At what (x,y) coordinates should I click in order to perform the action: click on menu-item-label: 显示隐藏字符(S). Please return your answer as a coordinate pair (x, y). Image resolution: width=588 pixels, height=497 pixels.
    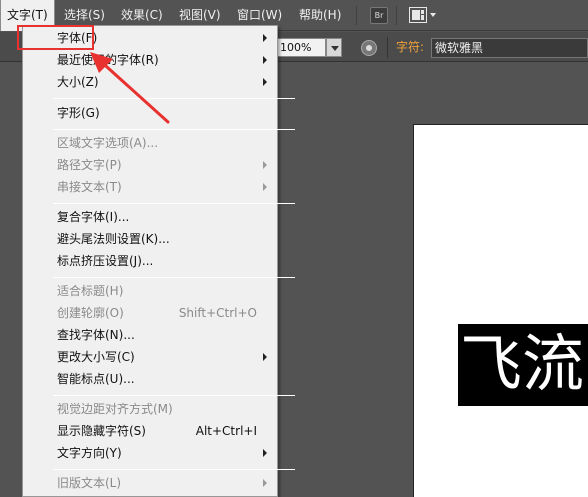
    Looking at the image, I should click on (101, 431).